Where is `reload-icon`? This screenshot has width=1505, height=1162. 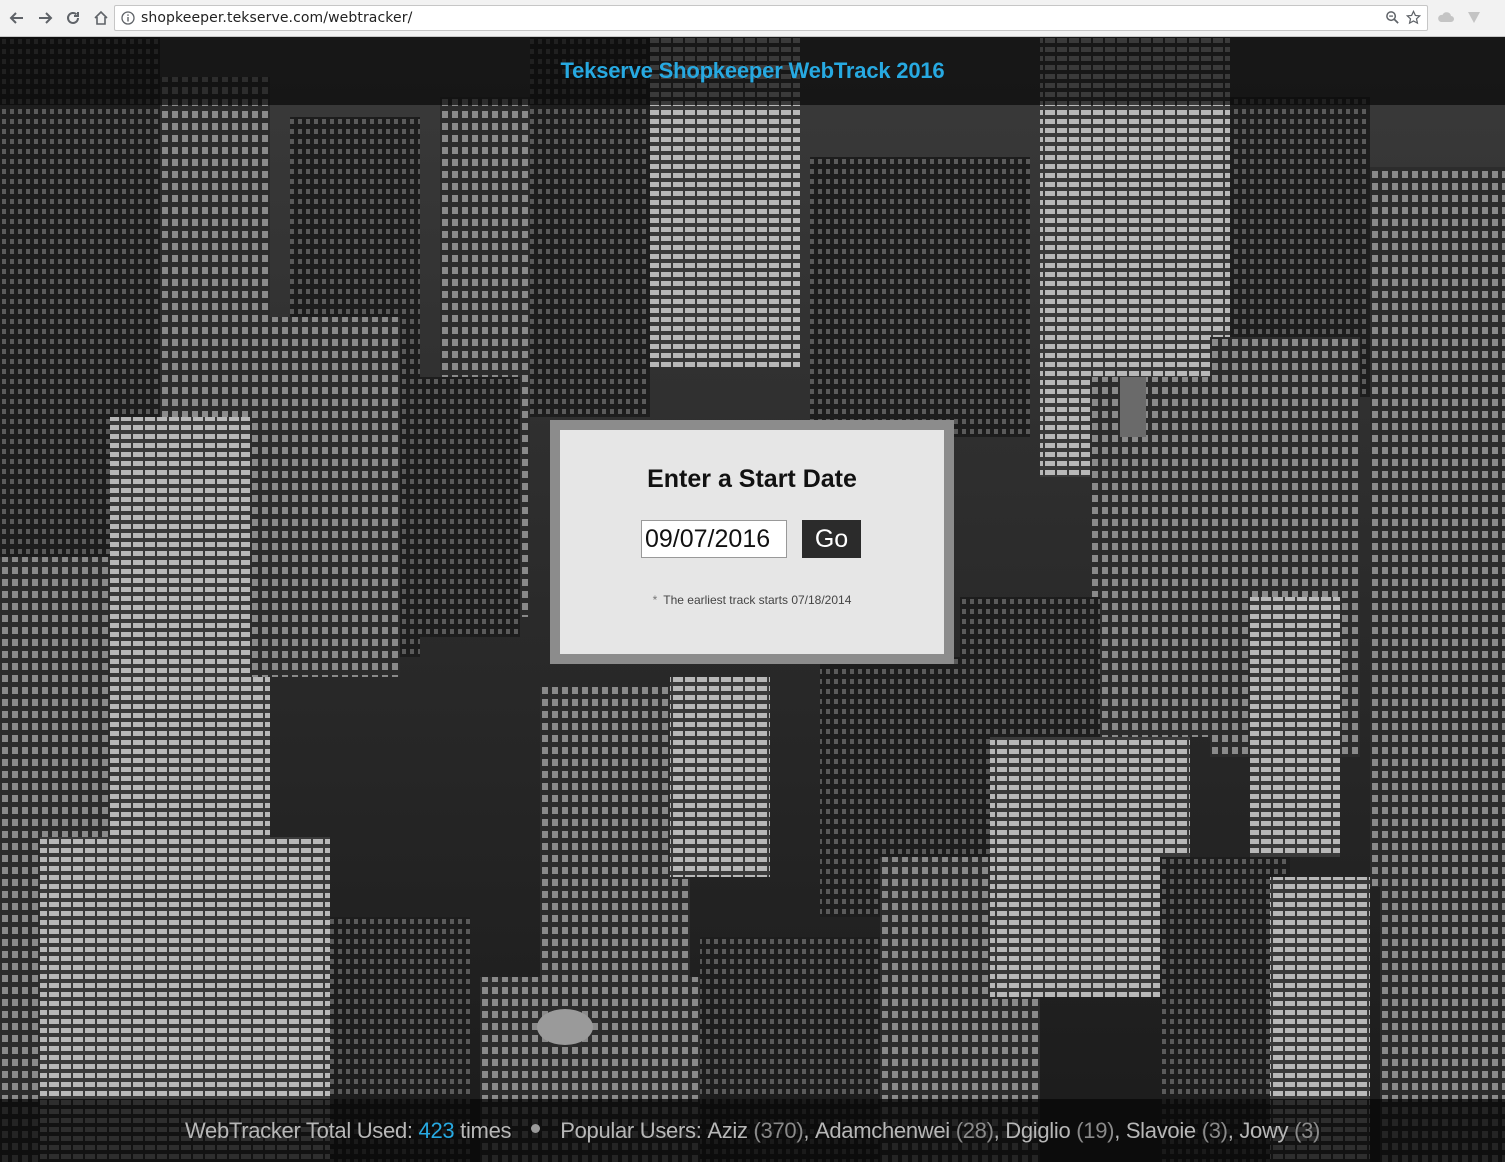
reload-icon is located at coordinates (73, 17).